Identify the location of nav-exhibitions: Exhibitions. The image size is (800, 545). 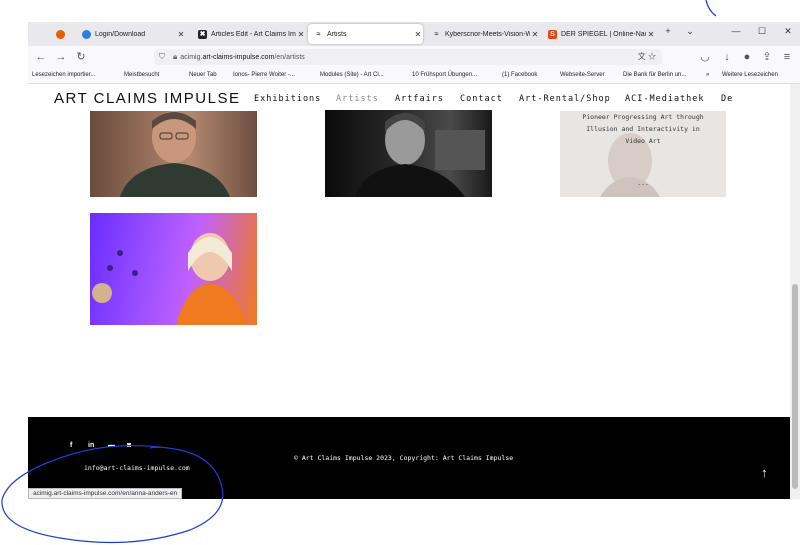
(287, 99).